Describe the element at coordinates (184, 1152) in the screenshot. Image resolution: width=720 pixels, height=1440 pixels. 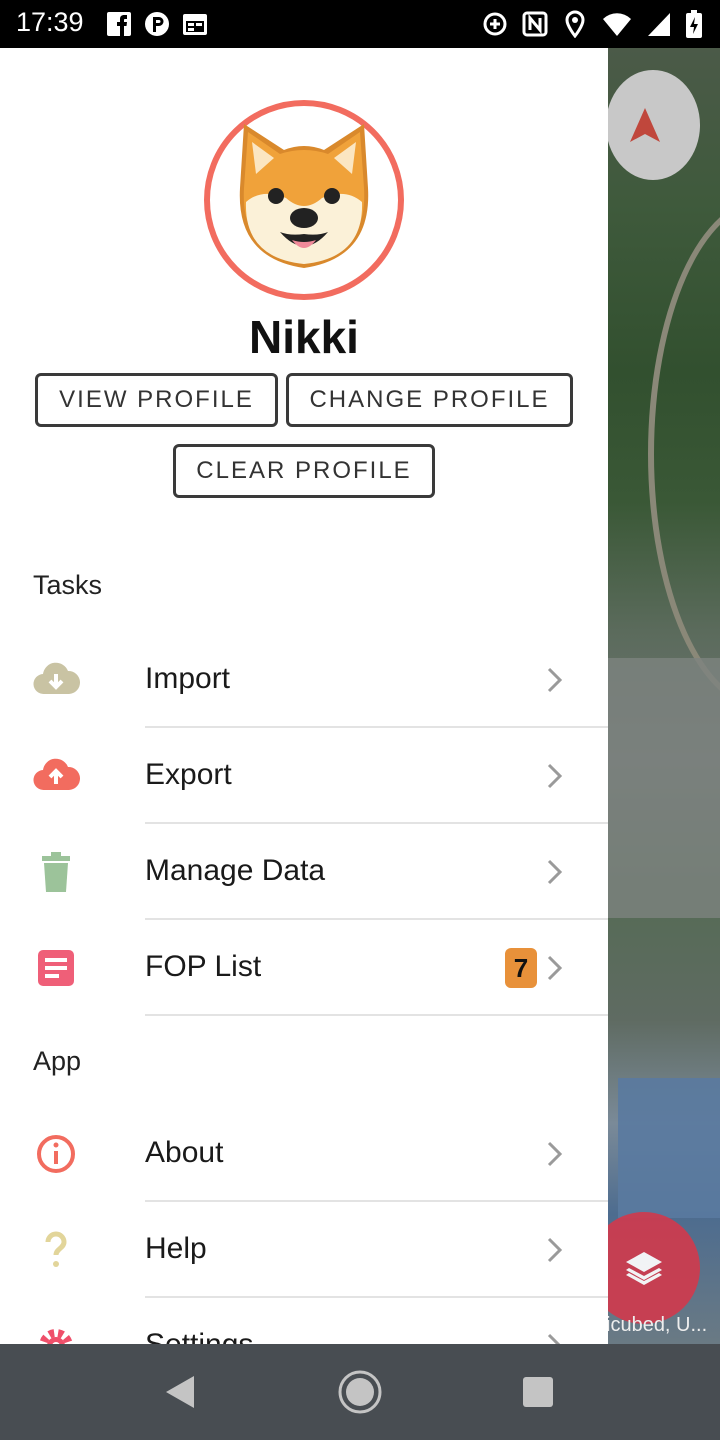
I see `menu-label: About` at that location.